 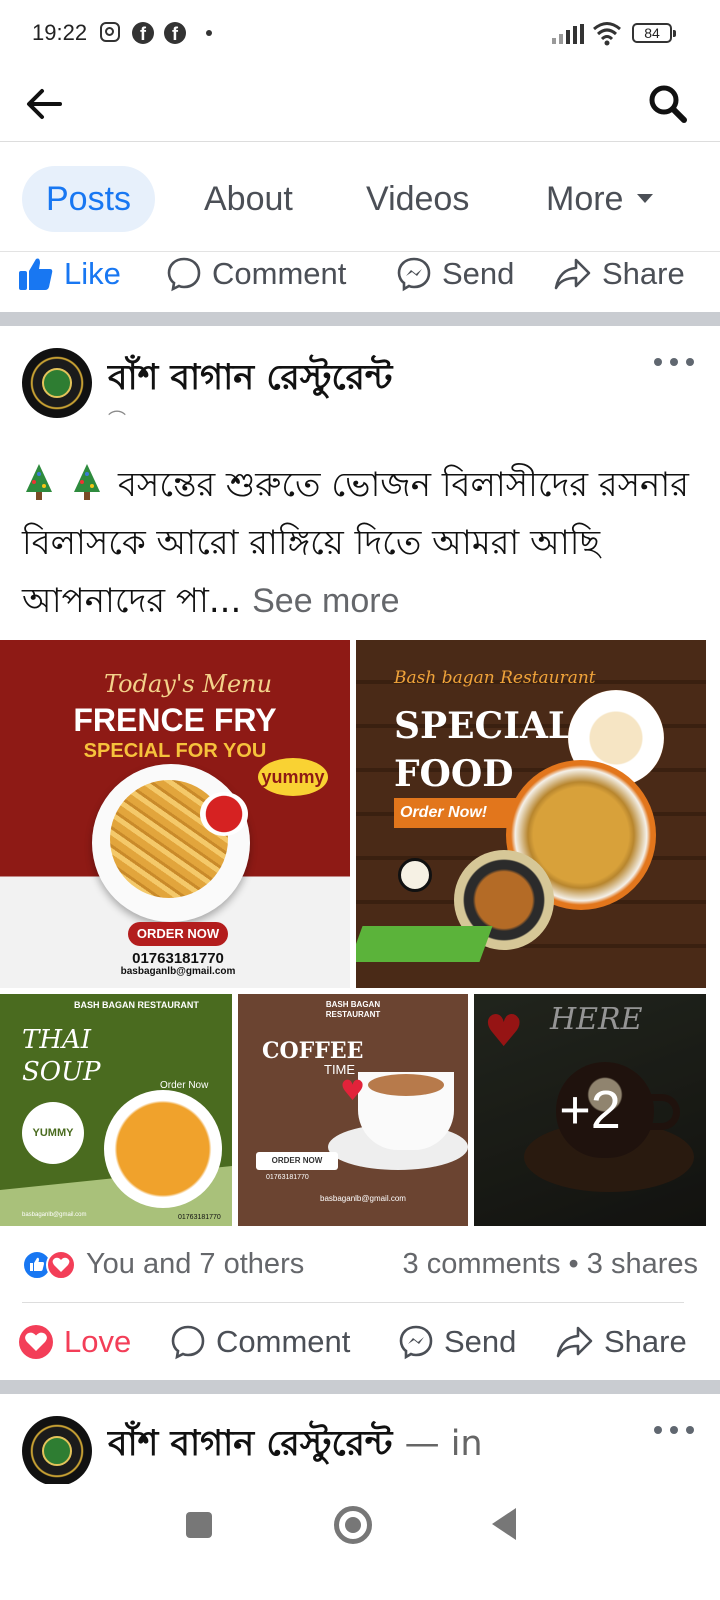 I want to click on restaurant-logo-icon, so click(x=415, y=875).